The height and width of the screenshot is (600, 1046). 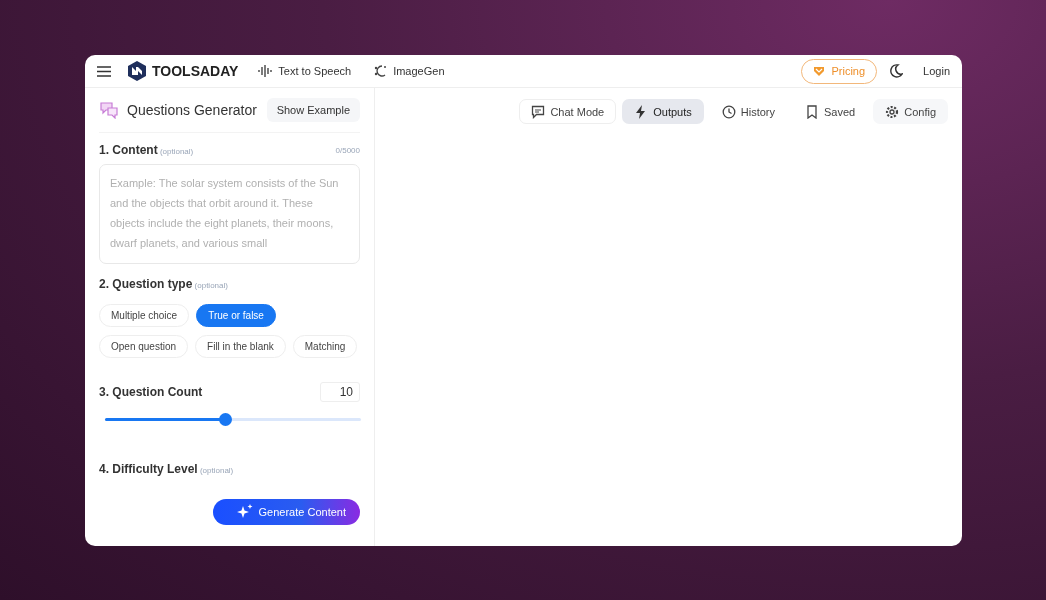 I want to click on question-type-option: Open question, so click(x=144, y=346).